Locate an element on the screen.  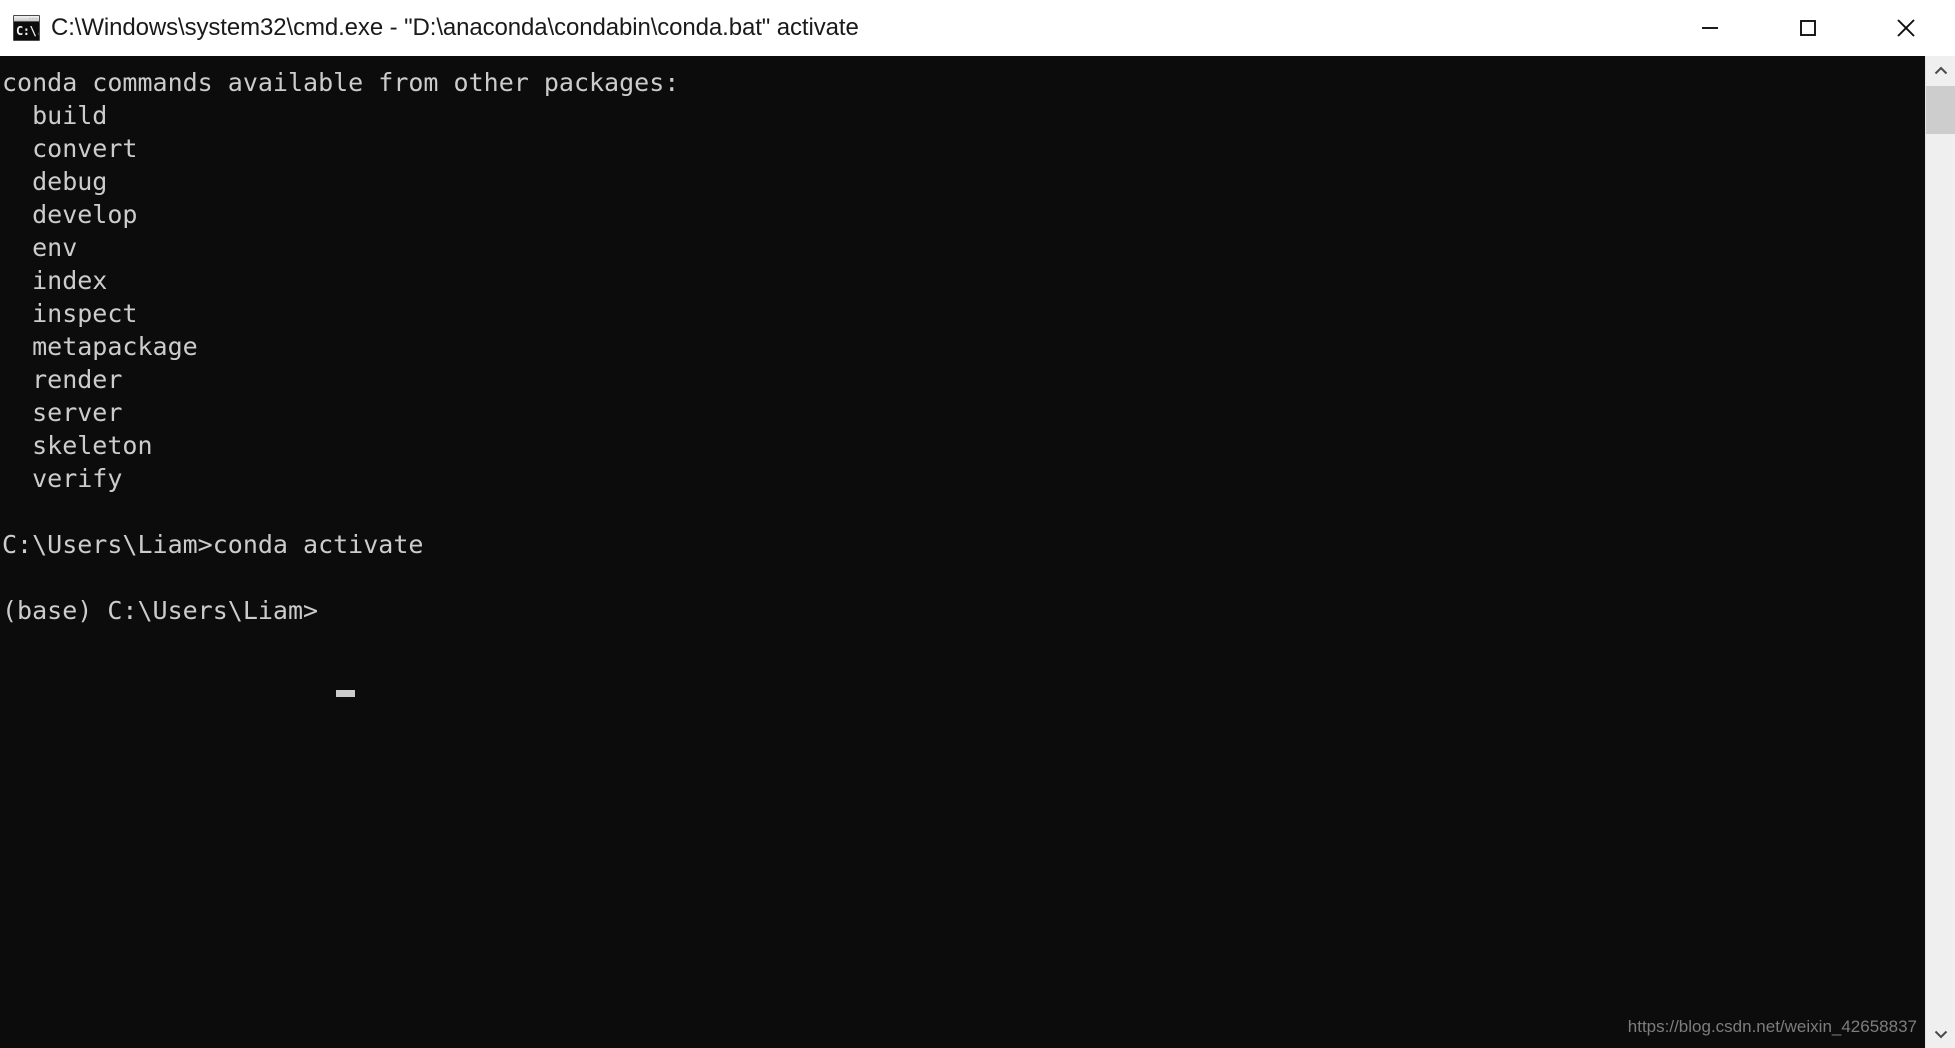
close-icon is located at coordinates (1906, 28).